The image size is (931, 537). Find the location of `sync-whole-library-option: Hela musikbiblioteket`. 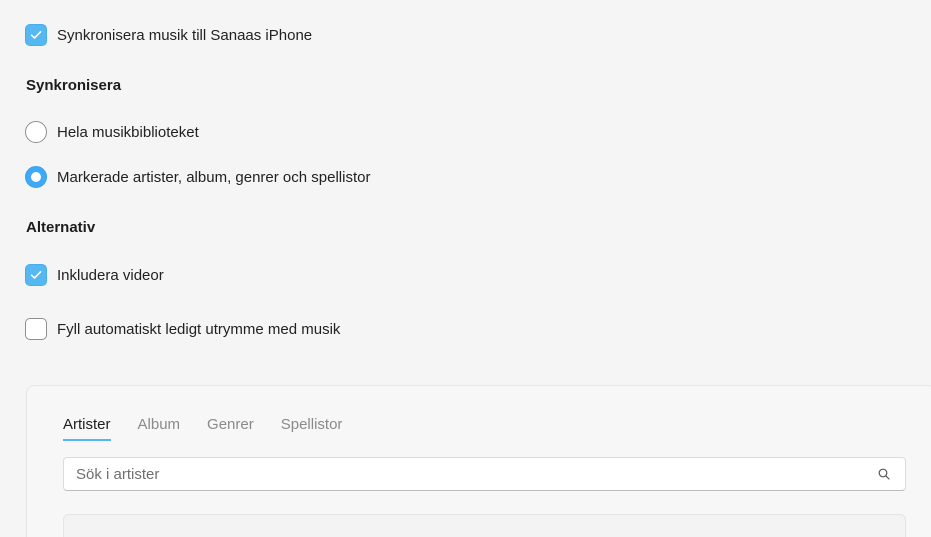

sync-whole-library-option: Hela musikbiblioteket is located at coordinates (112, 132).